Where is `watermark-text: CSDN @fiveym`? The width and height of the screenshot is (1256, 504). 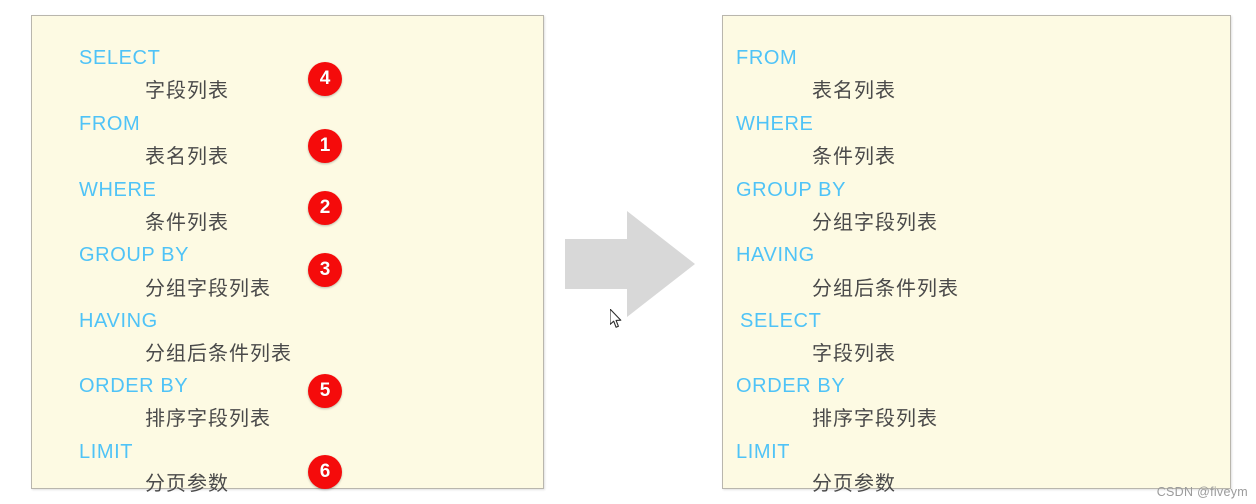
watermark-text: CSDN @fiveym is located at coordinates (1202, 492).